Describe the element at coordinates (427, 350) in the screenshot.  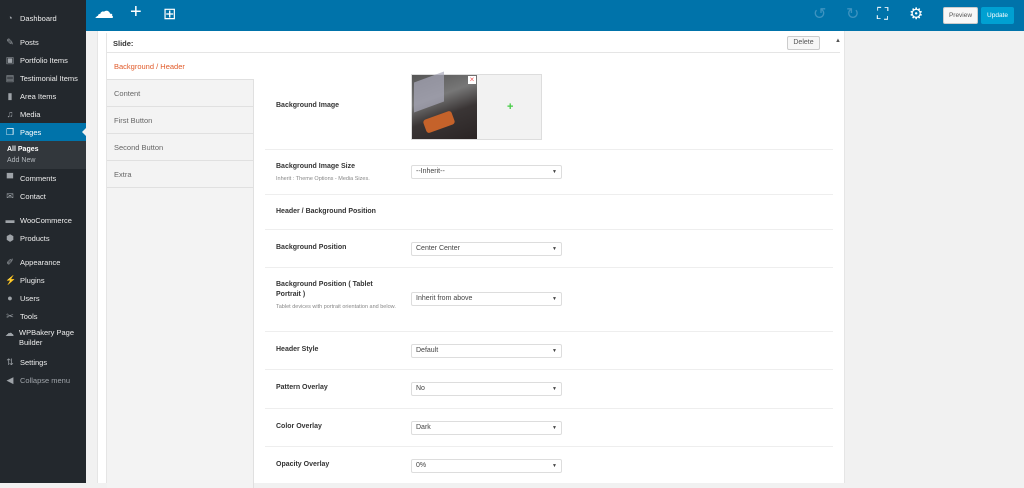
I see `select-value: Default` at that location.